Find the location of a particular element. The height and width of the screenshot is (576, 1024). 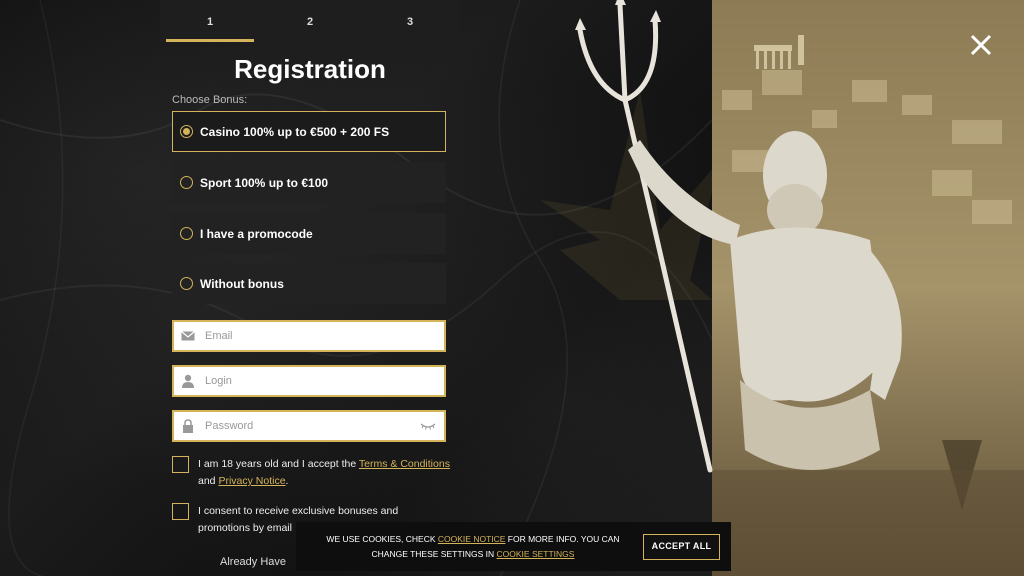

radio-selected-icon is located at coordinates (186, 131).